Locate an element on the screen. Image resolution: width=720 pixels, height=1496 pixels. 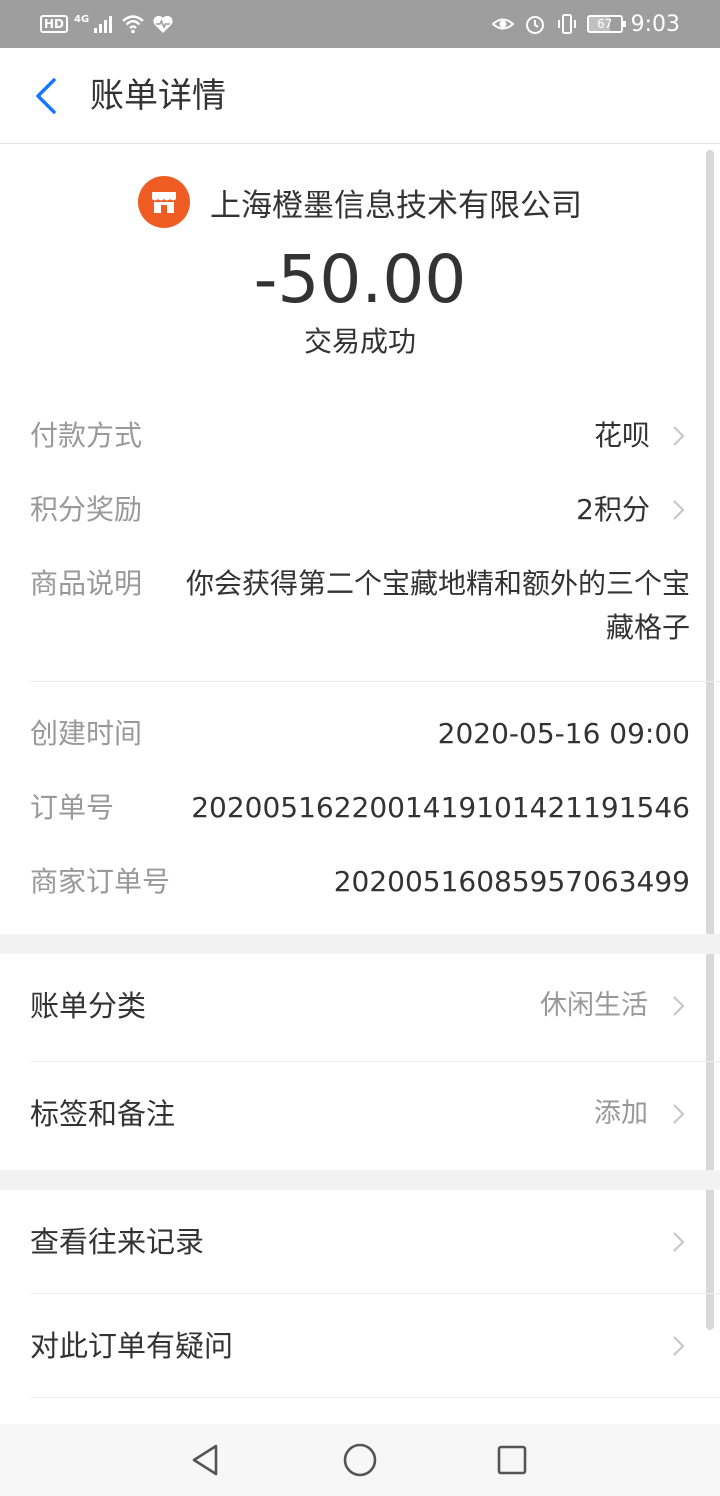
order-question-row: 对此订单有疑问 is located at coordinates (360, 1346).